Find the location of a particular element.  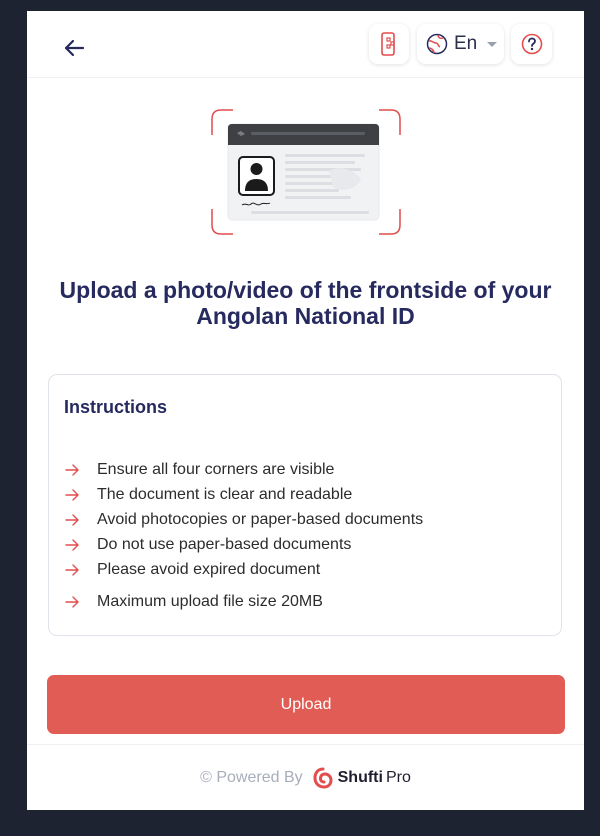

top-bar: En is located at coordinates (305, 44).